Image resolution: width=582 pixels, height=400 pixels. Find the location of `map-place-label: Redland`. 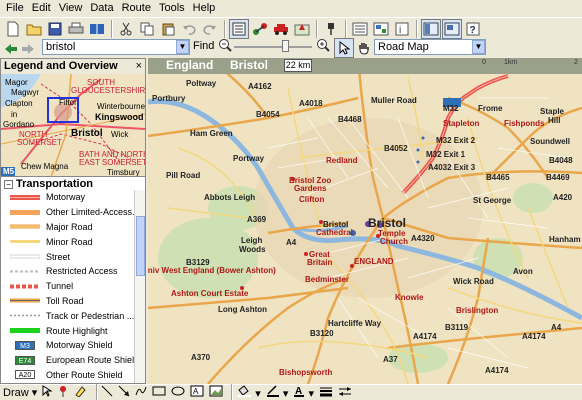

map-place-label: Redland is located at coordinates (342, 160).